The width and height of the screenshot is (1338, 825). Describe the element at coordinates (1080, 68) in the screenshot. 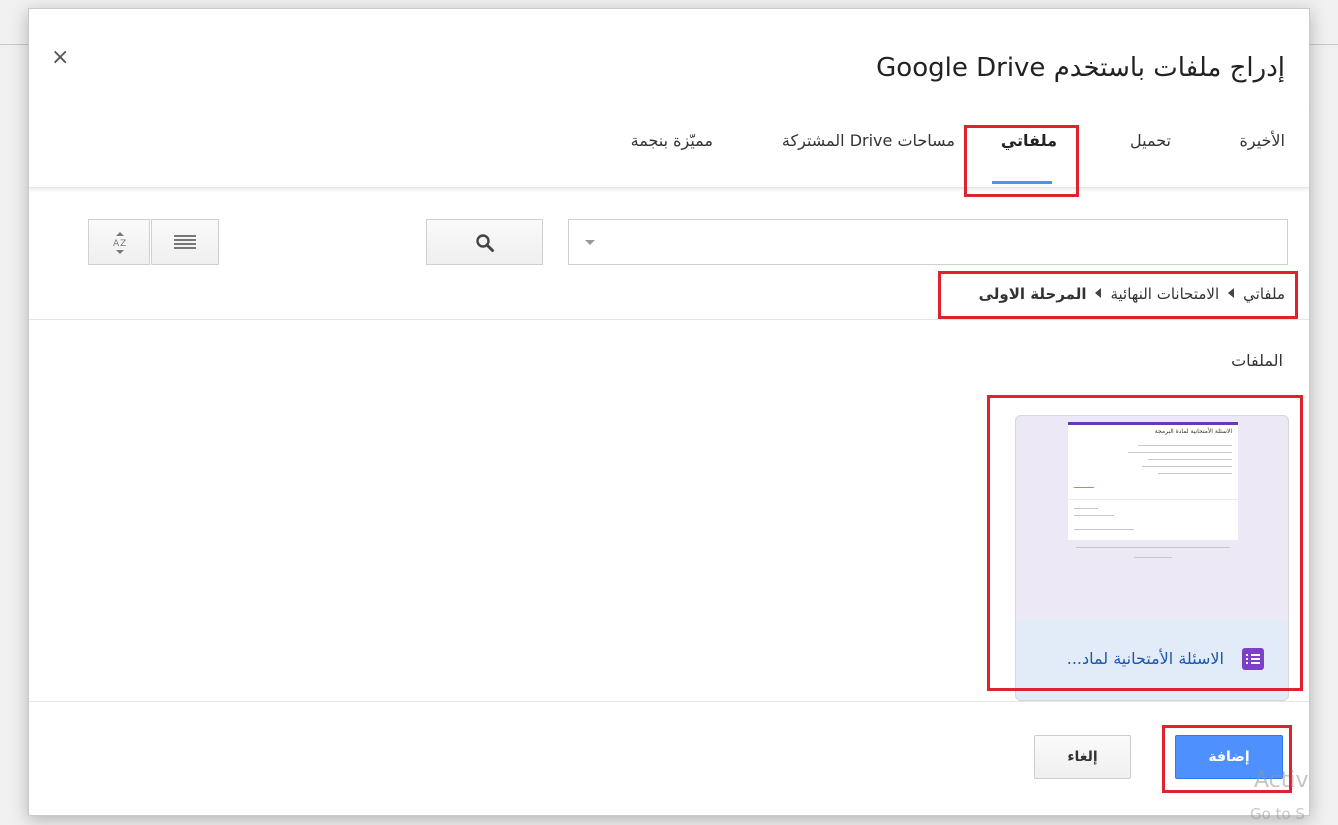

I see `dialog-title: إدراج ملفات باستخدم Google Drive` at that location.